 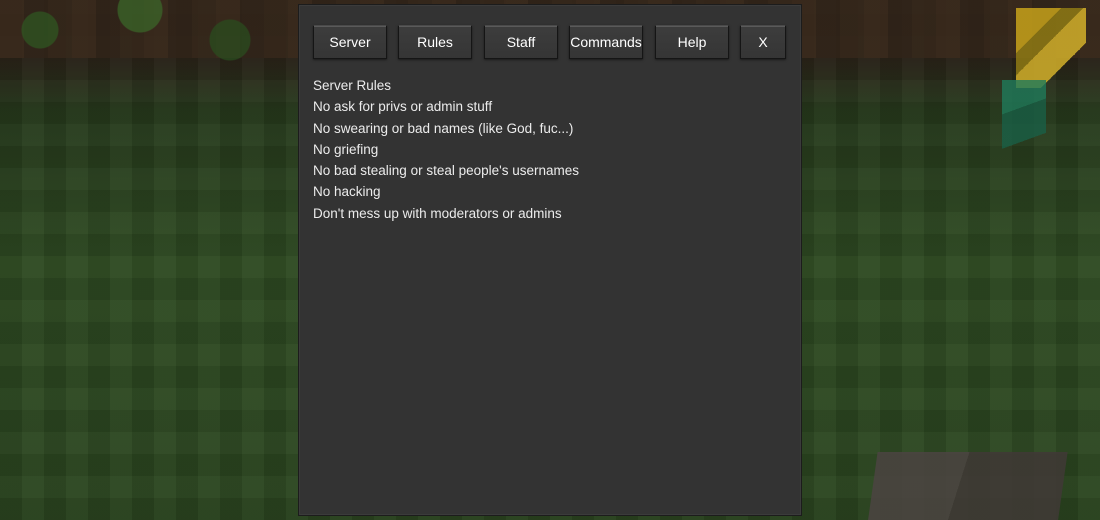 I want to click on stone-block, so click(x=967, y=486).